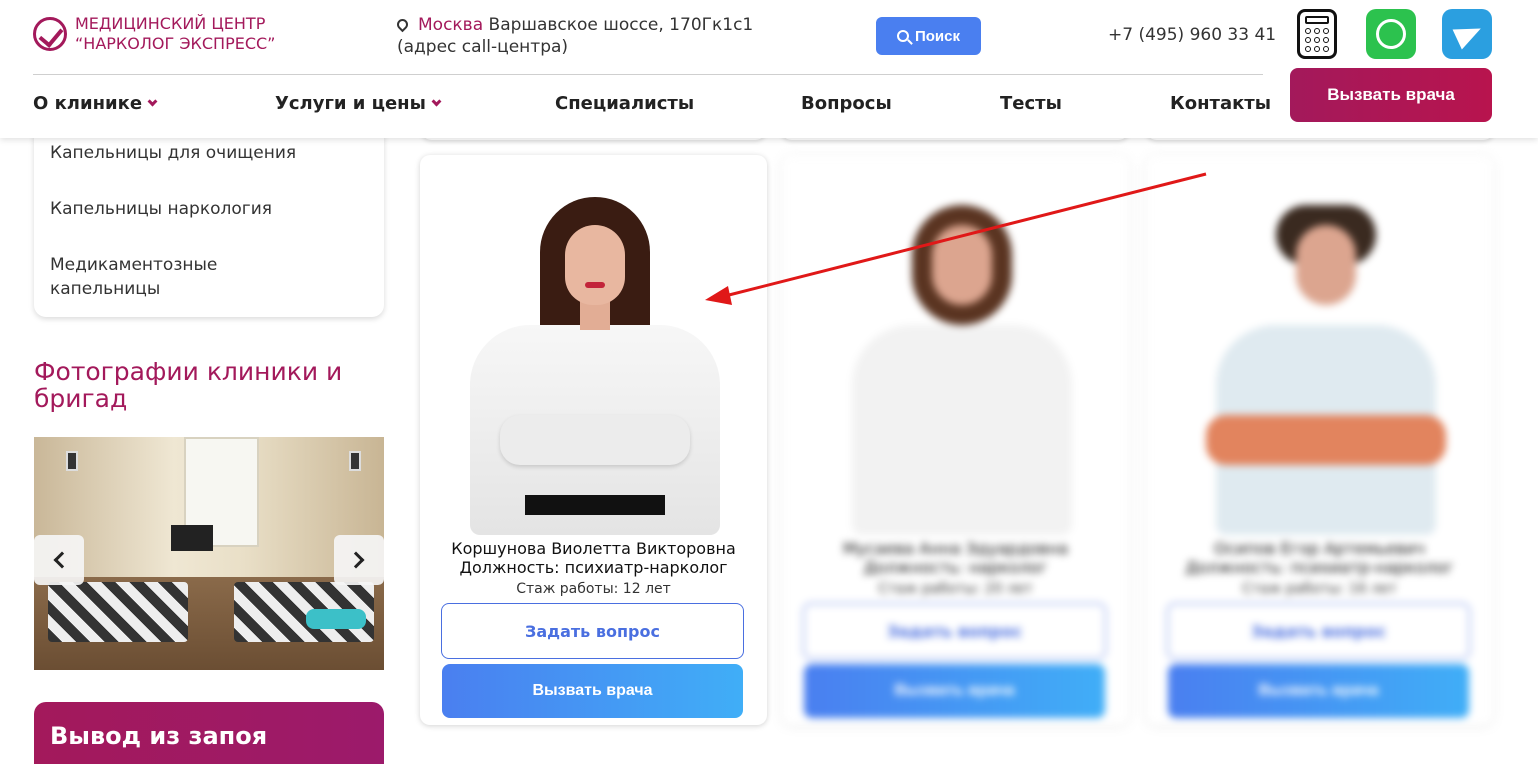 The image size is (1538, 764). I want to click on chevron-left-icon, so click(62, 560).